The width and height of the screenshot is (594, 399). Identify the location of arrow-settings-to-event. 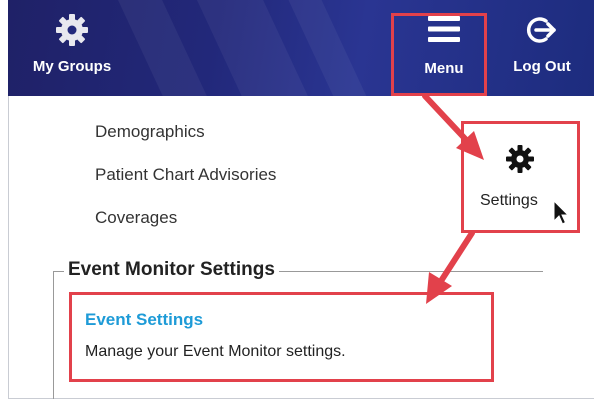
(450, 267).